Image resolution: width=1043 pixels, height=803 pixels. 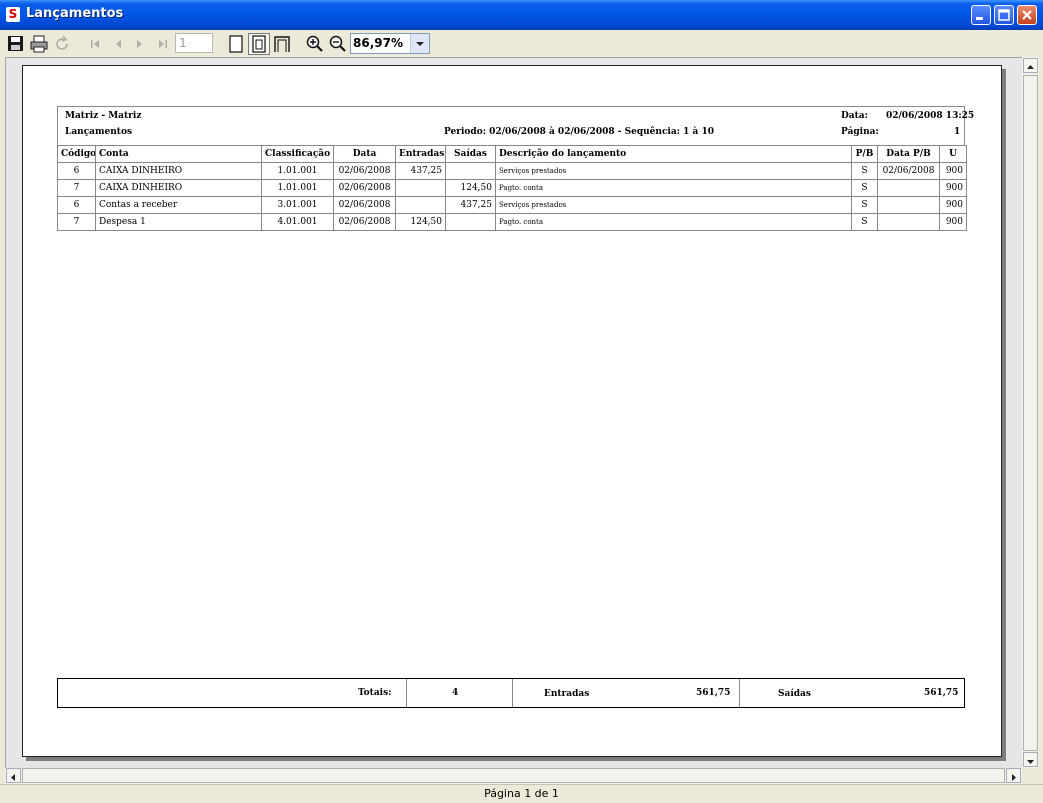 I want to click on zoom-out-button, so click(x=338, y=44).